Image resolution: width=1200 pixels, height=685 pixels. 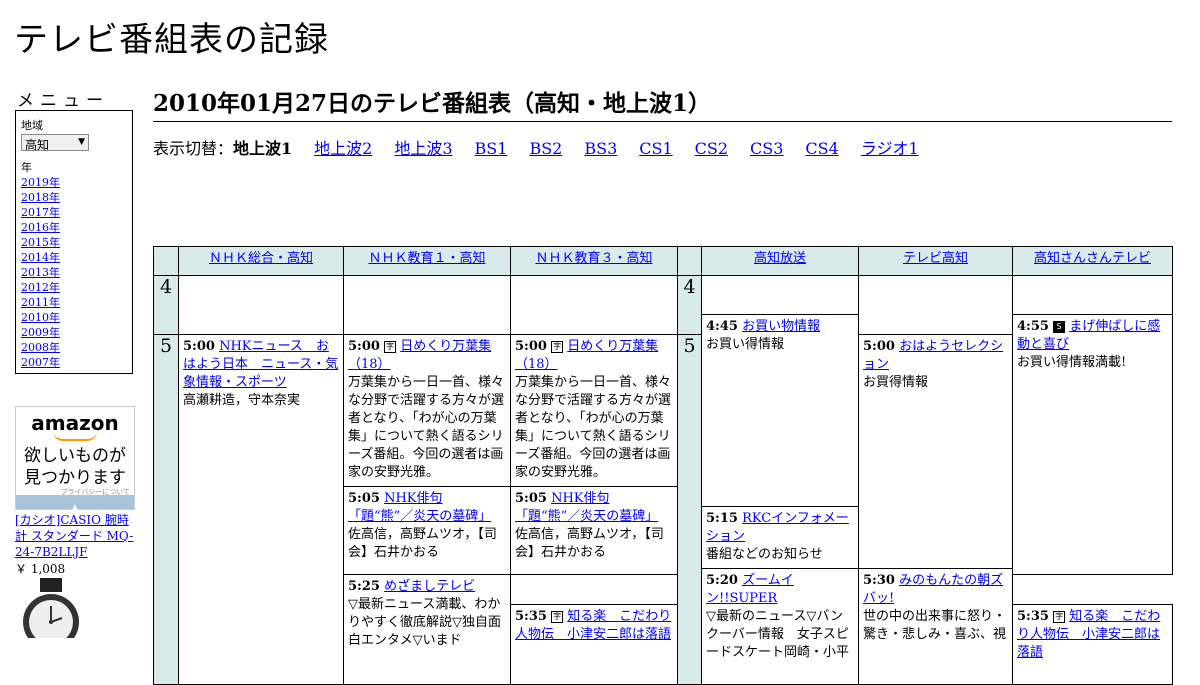 I want to click on channel-header: ＮＨＫ総合・高知, so click(x=261, y=261).